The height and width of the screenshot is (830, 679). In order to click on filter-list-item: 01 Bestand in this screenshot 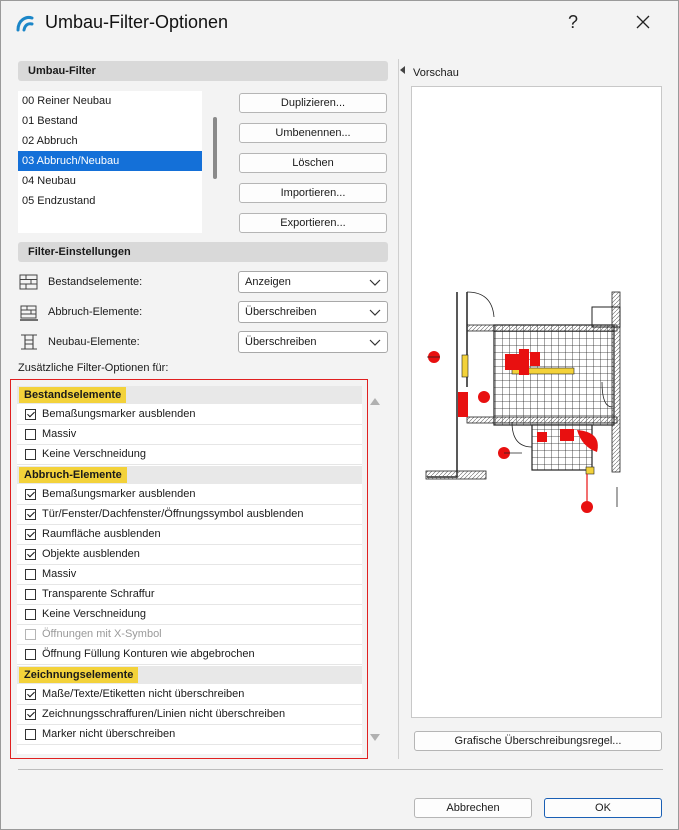, I will do `click(110, 121)`.